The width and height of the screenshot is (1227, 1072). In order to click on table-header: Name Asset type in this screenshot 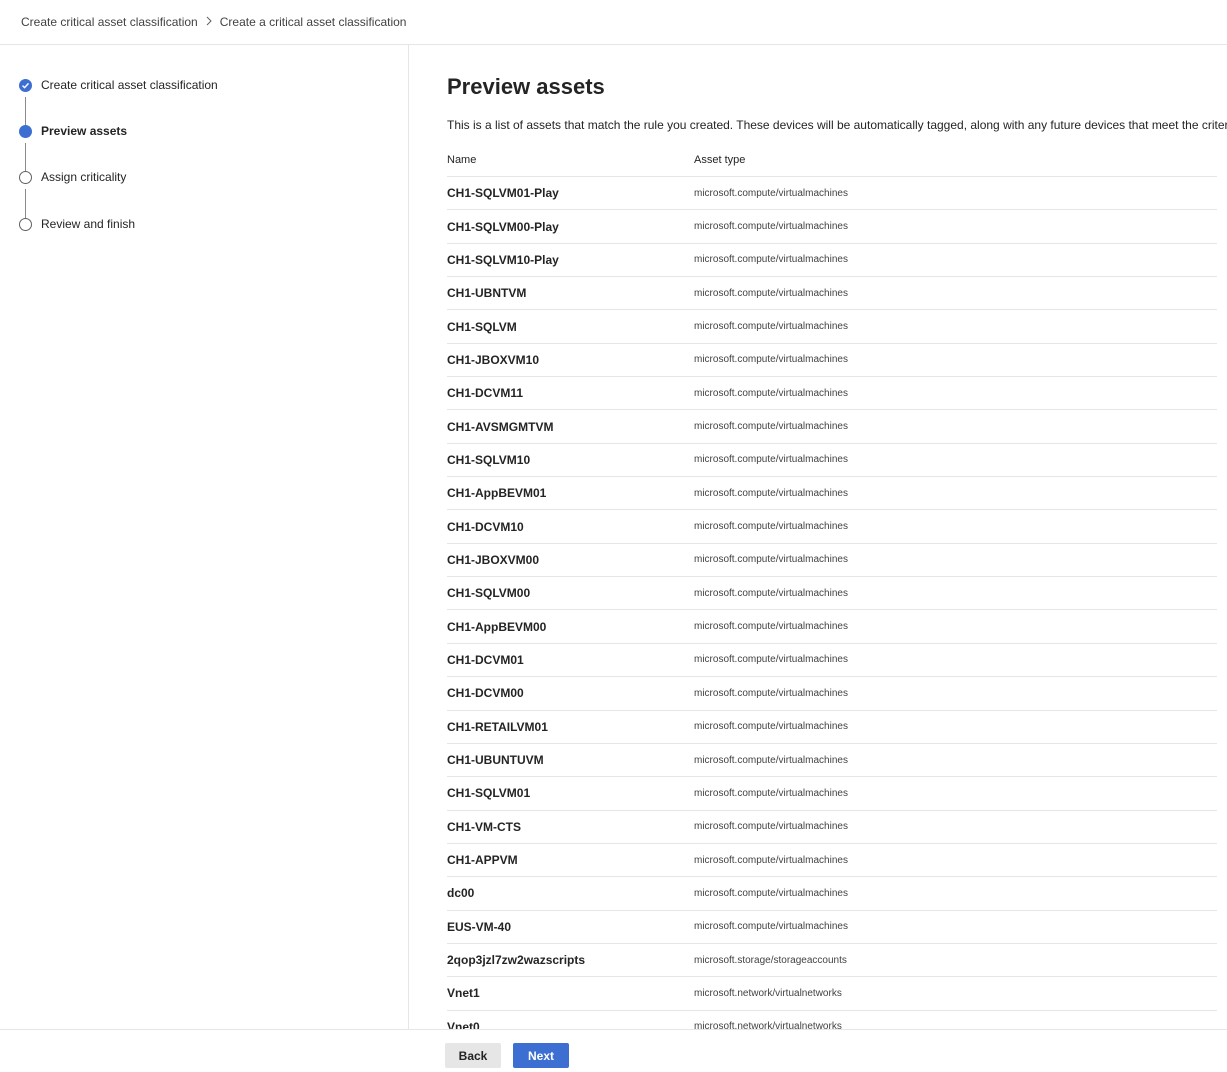, I will do `click(832, 160)`.